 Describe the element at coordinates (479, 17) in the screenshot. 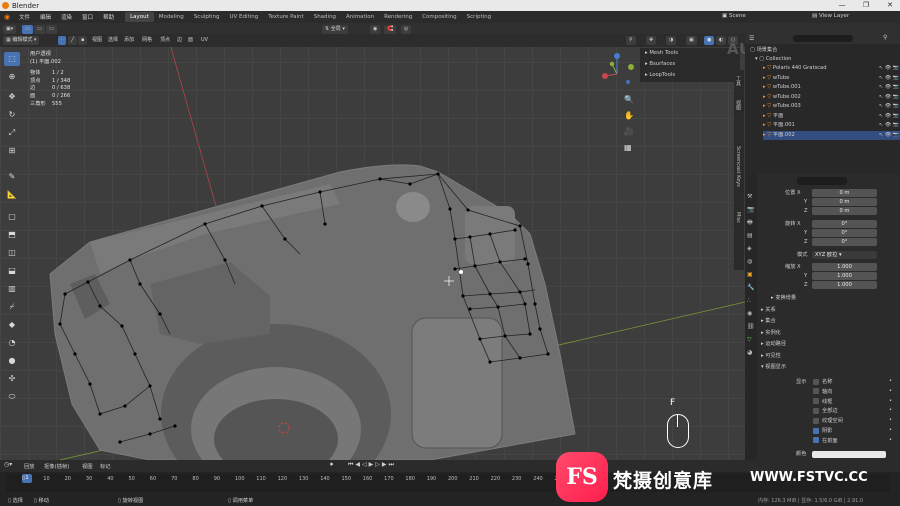

I see `tab-scripting: Scripting` at that location.